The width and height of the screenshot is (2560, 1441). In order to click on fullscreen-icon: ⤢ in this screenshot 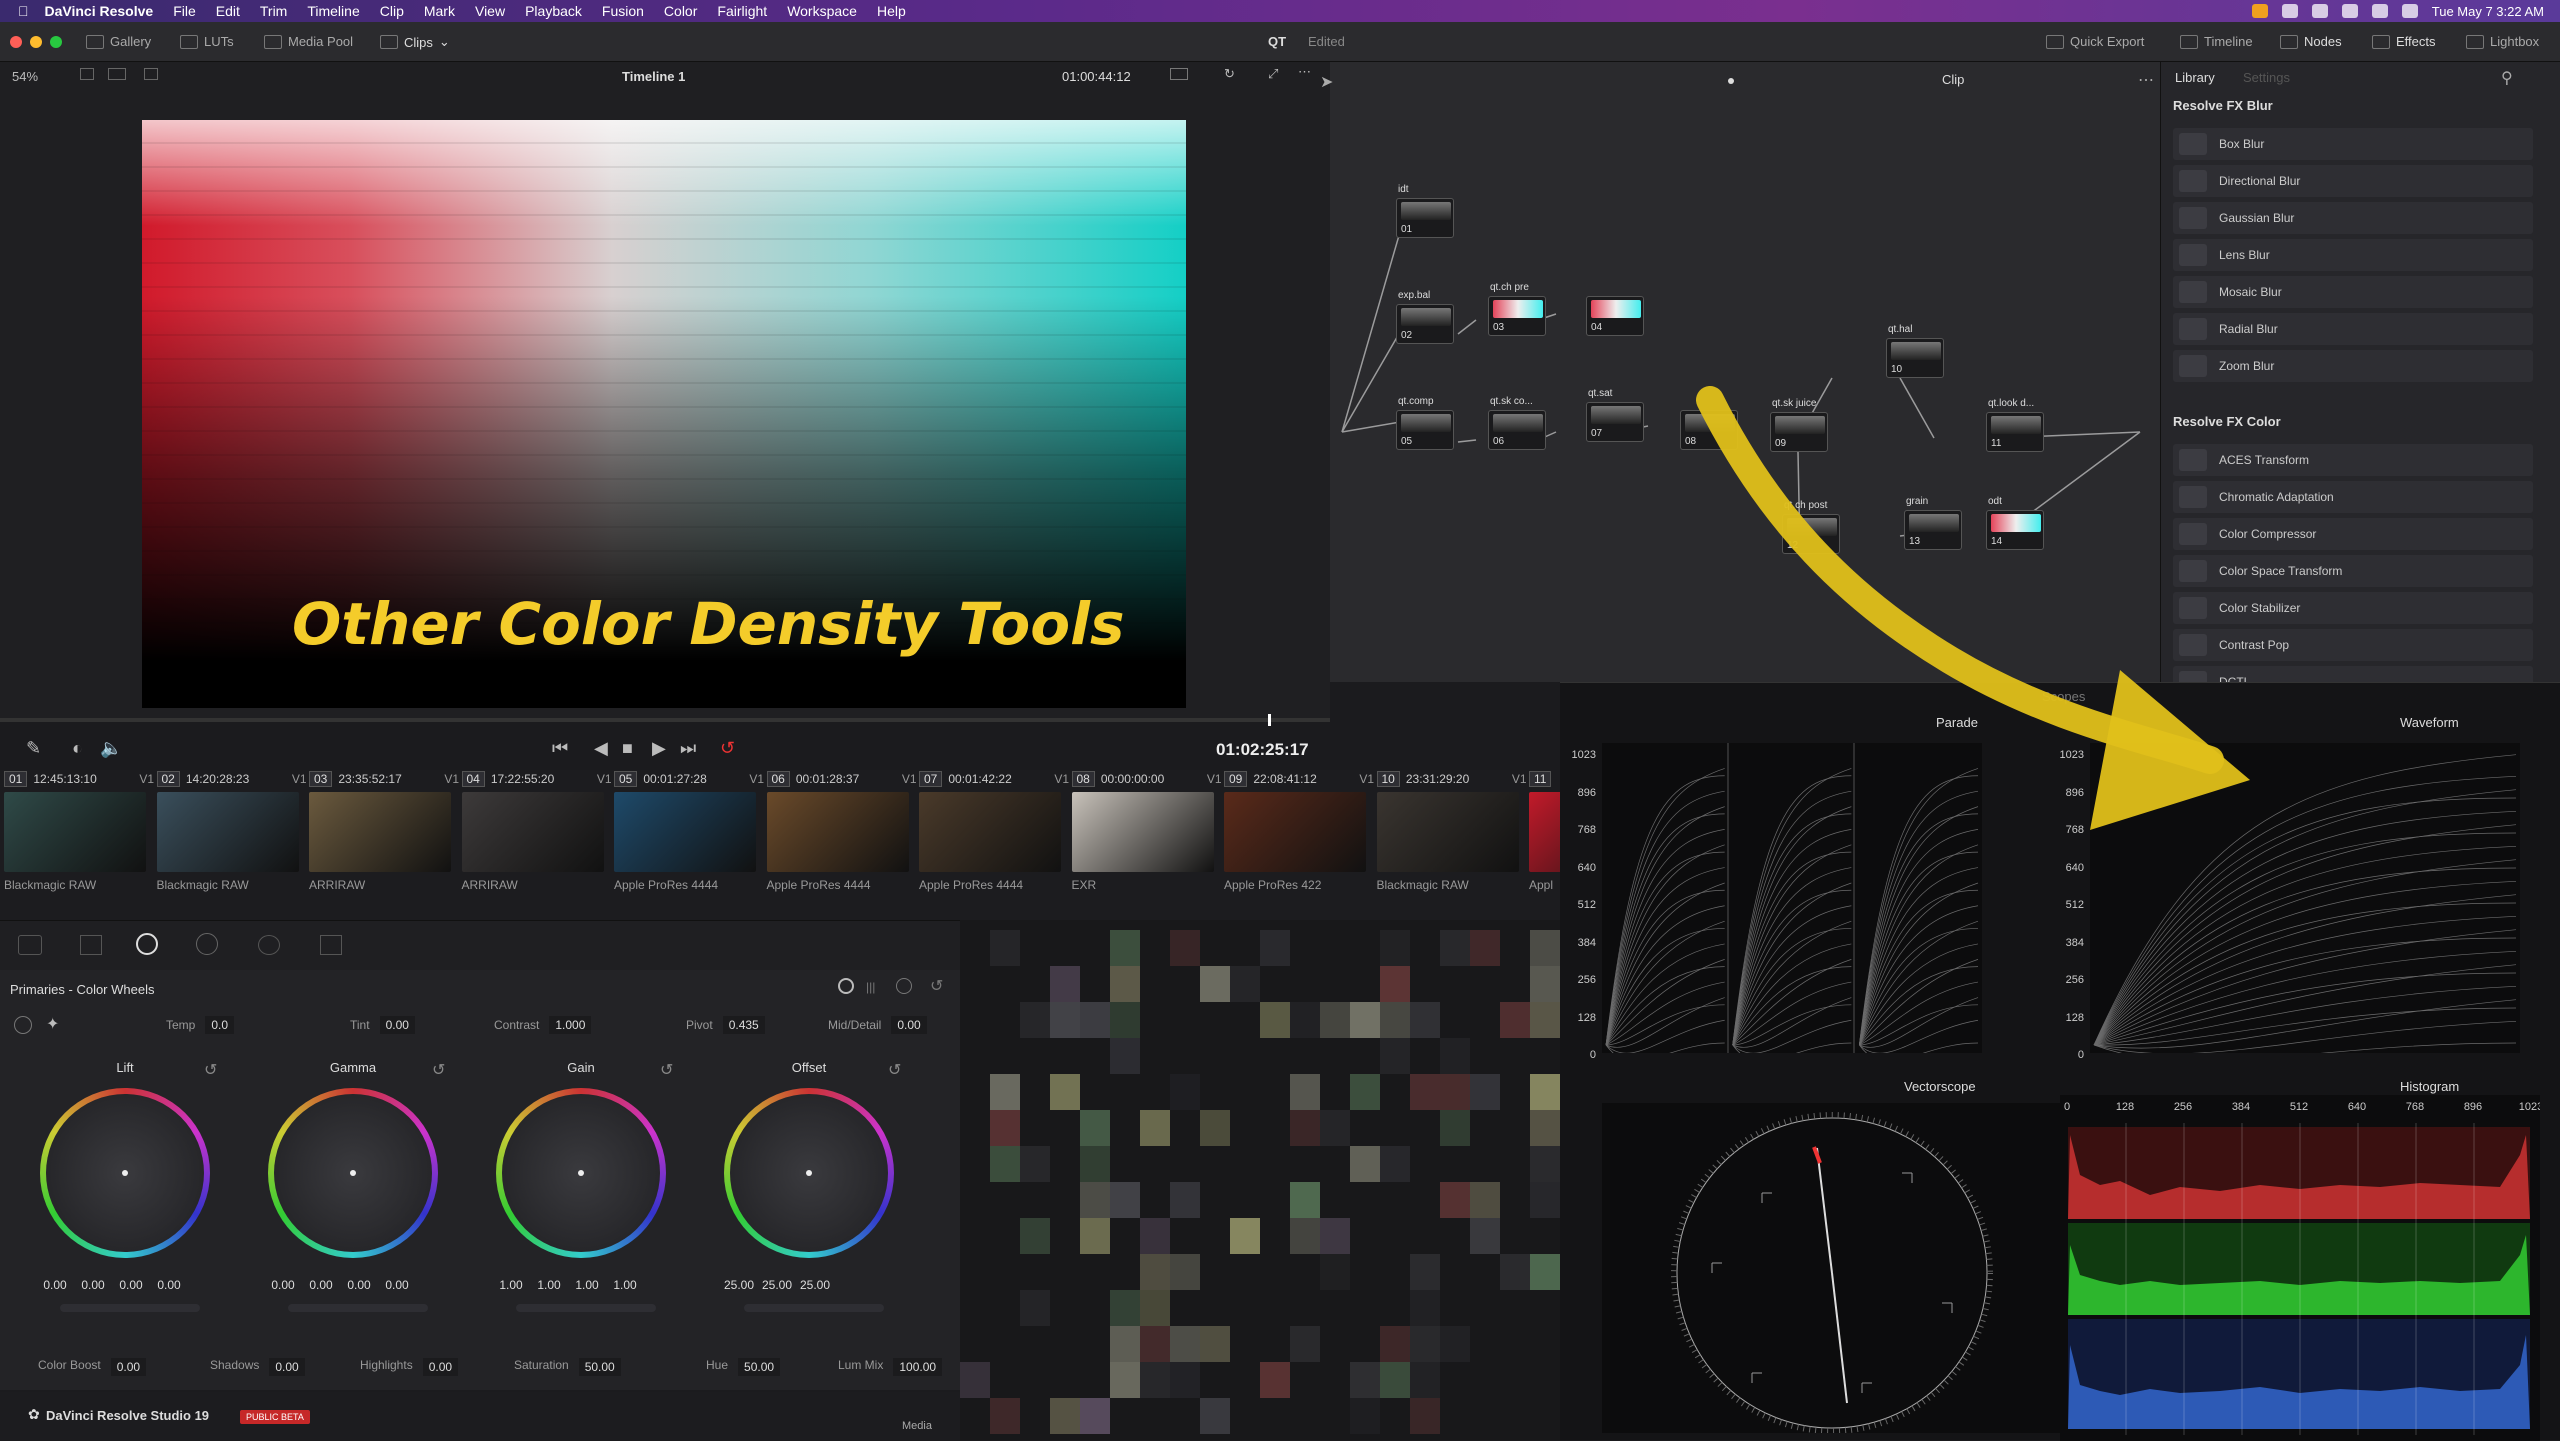, I will do `click(1273, 74)`.